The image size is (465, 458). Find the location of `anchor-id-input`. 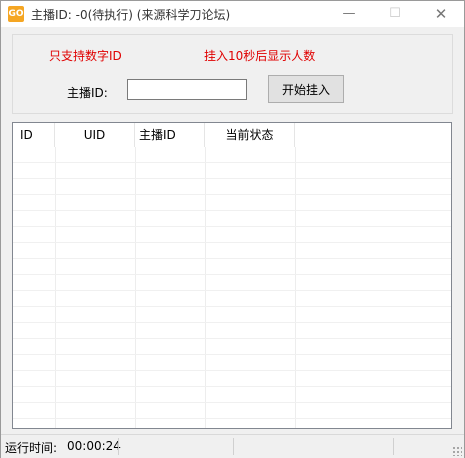

anchor-id-input is located at coordinates (187, 89).